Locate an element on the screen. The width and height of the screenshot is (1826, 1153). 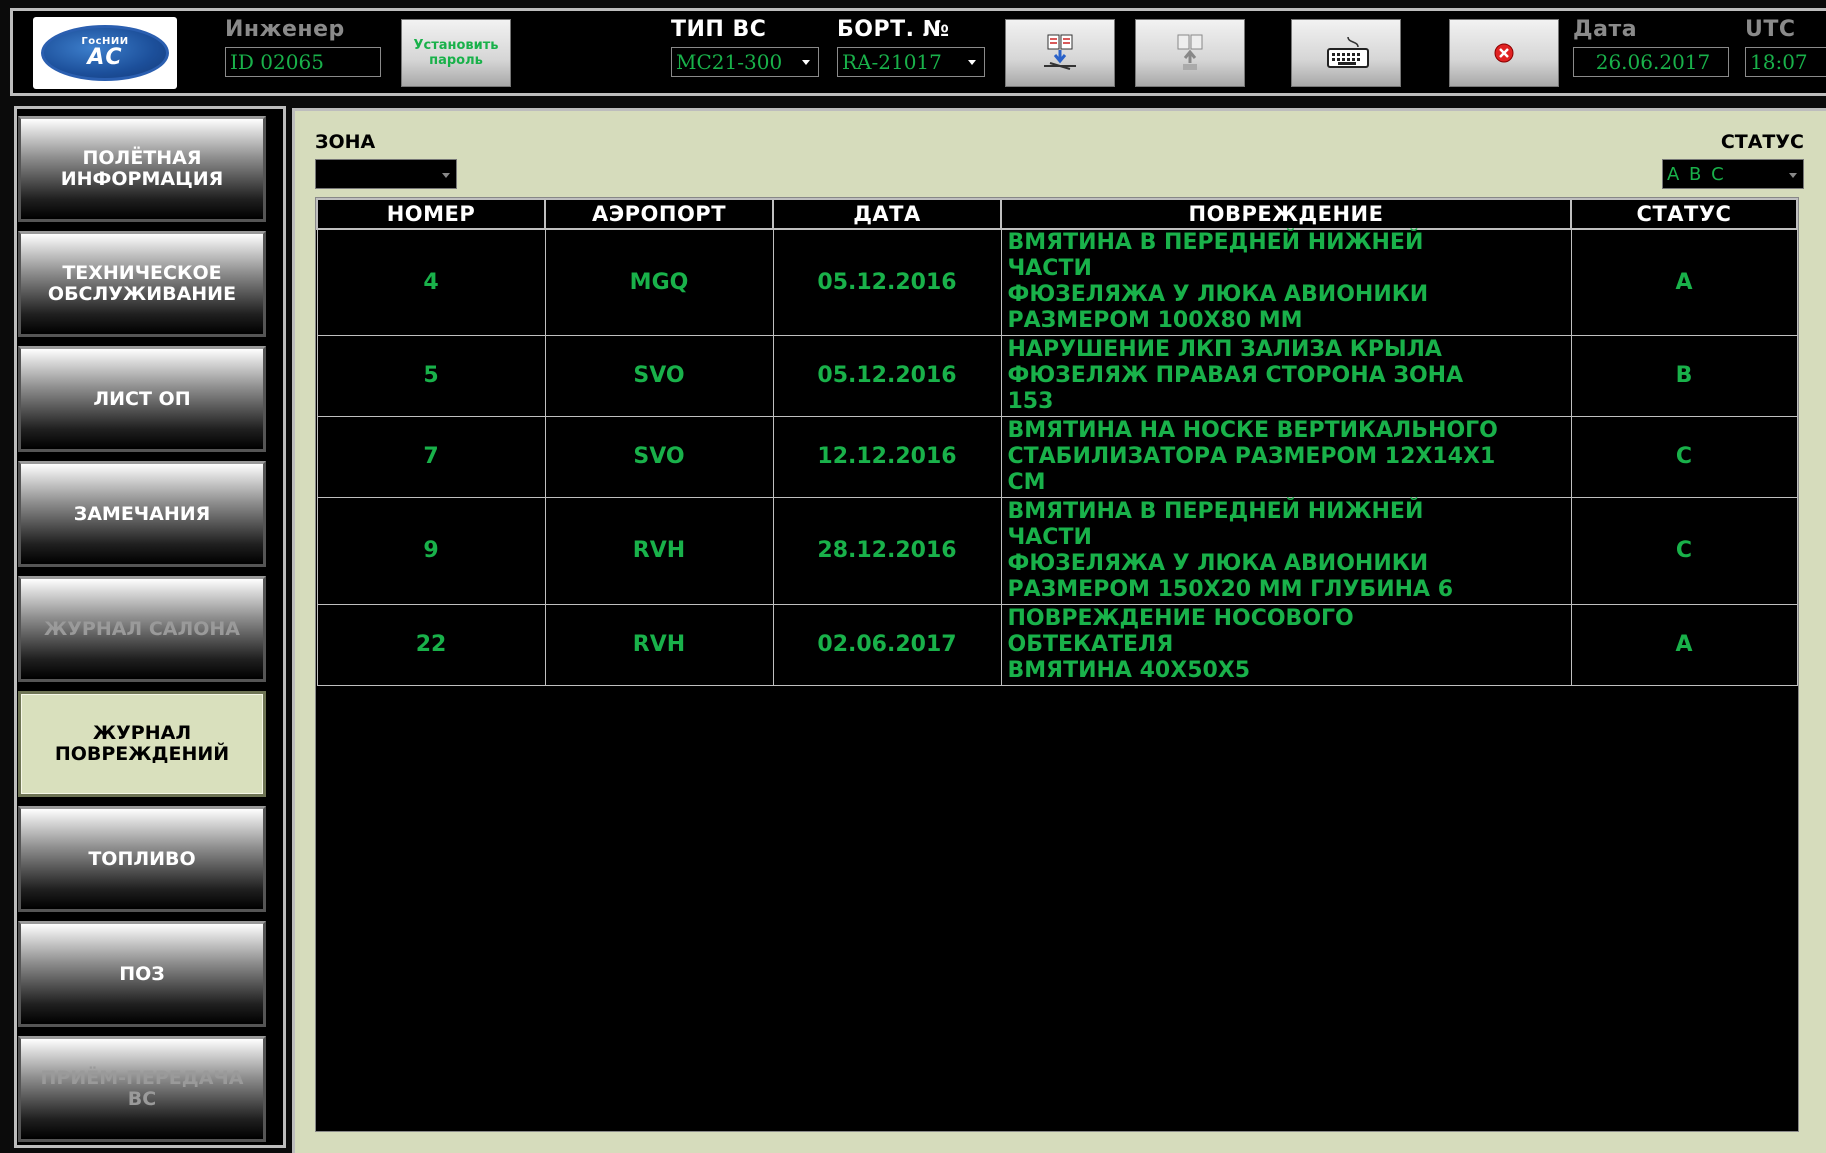
download-manual-icon is located at coordinates (1060, 53).